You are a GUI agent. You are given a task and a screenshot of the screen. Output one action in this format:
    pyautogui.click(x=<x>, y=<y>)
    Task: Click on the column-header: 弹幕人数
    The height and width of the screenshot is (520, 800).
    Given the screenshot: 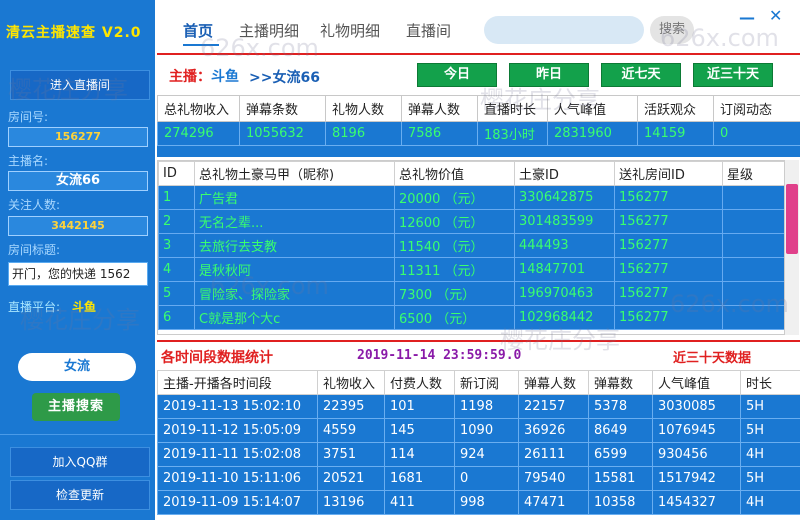 What is the action you would take?
    pyautogui.click(x=553, y=382)
    